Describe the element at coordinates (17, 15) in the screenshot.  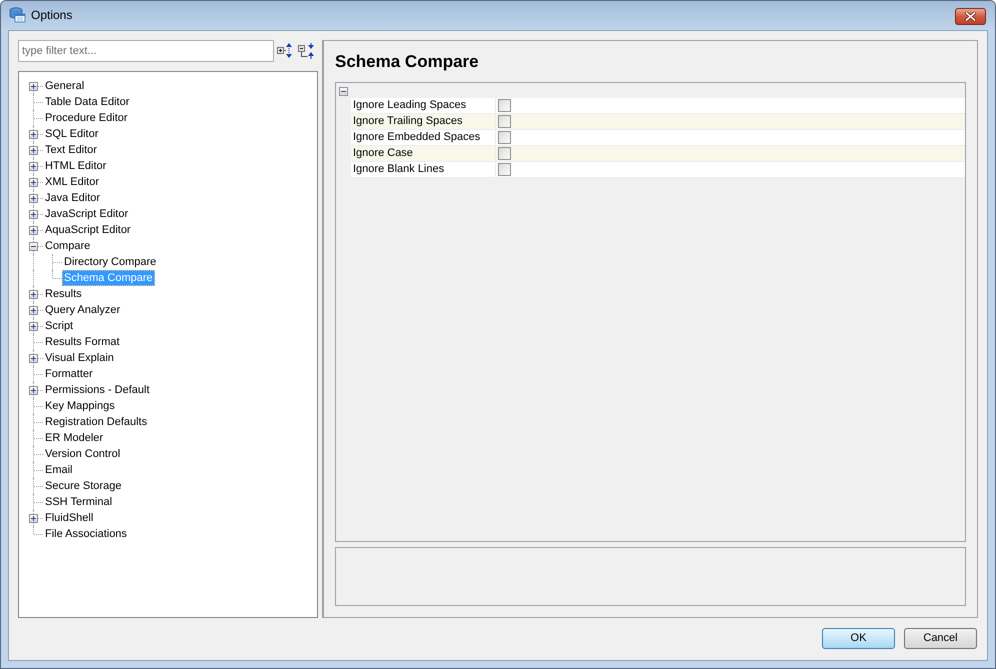
I see `app-icon` at that location.